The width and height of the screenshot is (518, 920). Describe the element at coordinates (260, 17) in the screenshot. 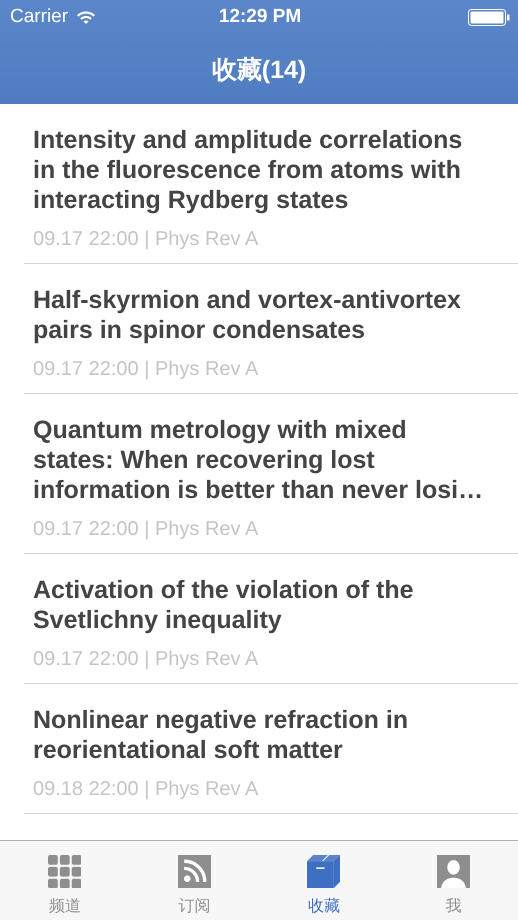

I see `status-time: 12:29 PM` at that location.